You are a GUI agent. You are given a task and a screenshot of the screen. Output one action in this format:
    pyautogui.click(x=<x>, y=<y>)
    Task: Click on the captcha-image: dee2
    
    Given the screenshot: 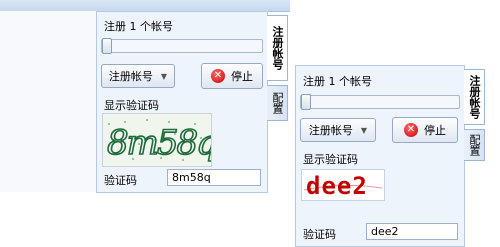 What is the action you would take?
    pyautogui.click(x=343, y=185)
    